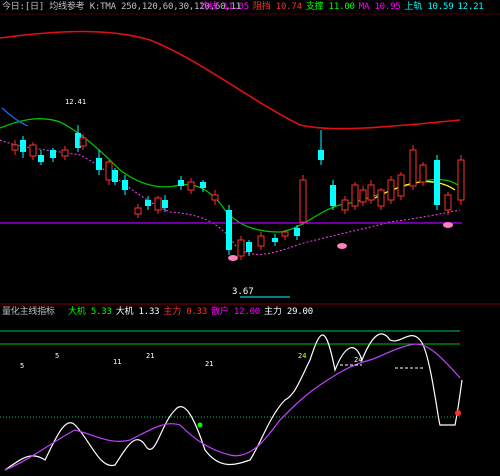 The width and height of the screenshot is (500, 476). I want to click on osc-indicator-value: 大机 5.33, so click(90, 312).